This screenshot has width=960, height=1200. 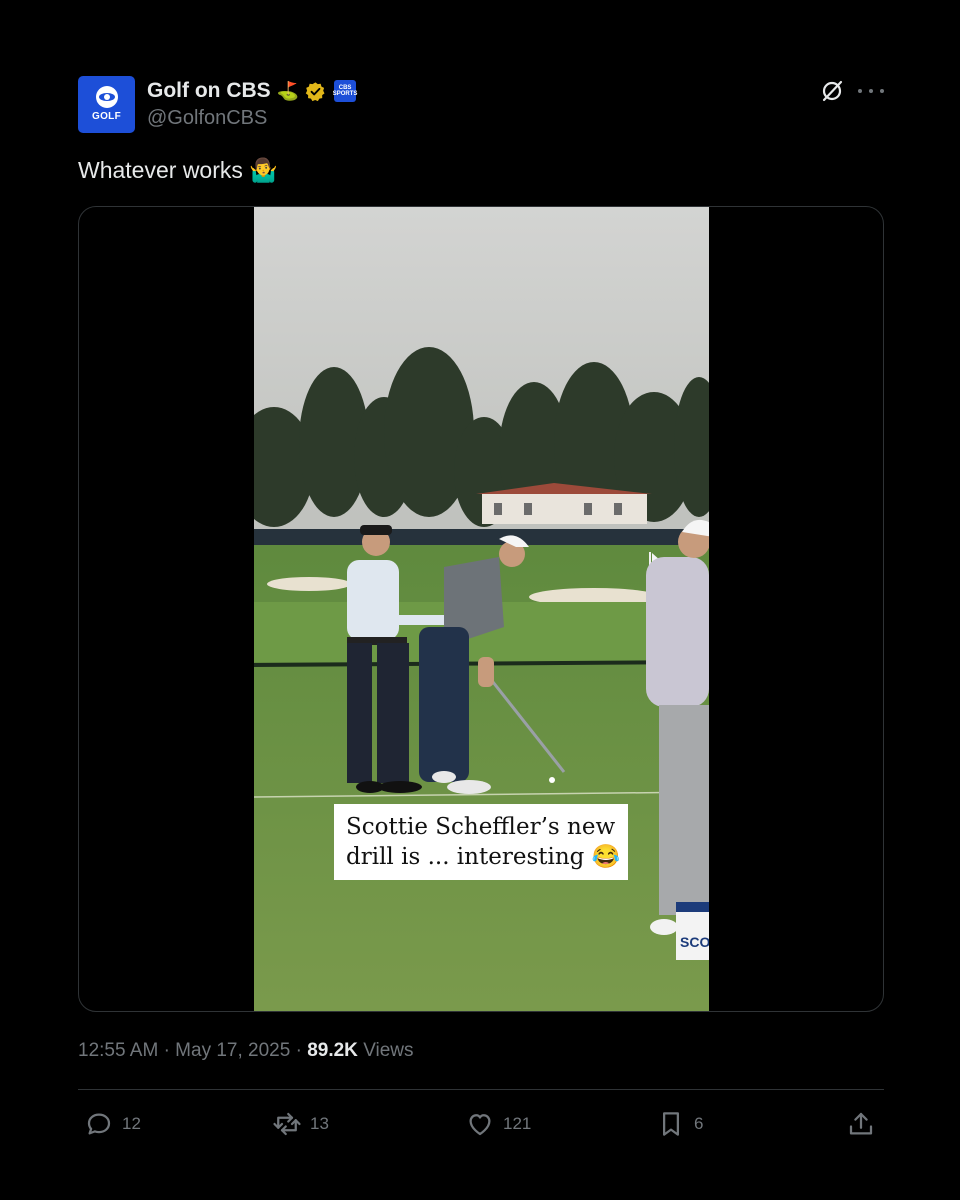 I want to click on action-bar: 12 13 121 6, so click(x=481, y=1124).